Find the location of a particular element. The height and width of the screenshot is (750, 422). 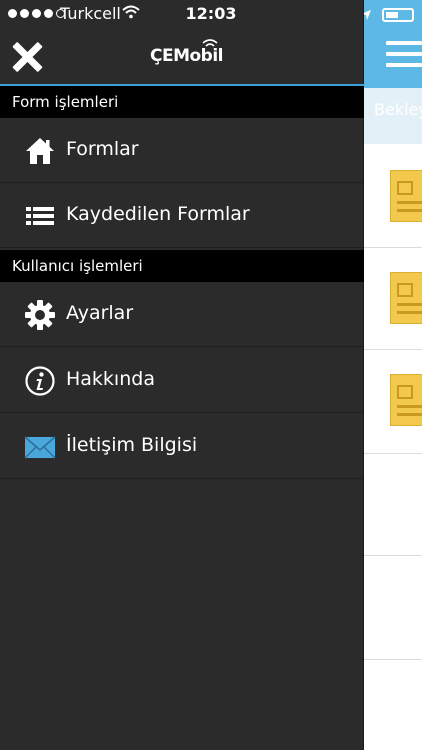

menu-item-label: Hakkında is located at coordinates (110, 379).